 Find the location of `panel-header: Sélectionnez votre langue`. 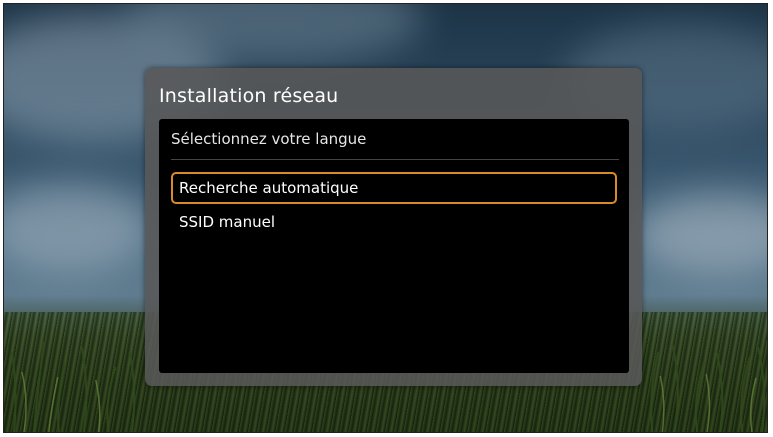

panel-header: Sélectionnez votre langue is located at coordinates (269, 139).